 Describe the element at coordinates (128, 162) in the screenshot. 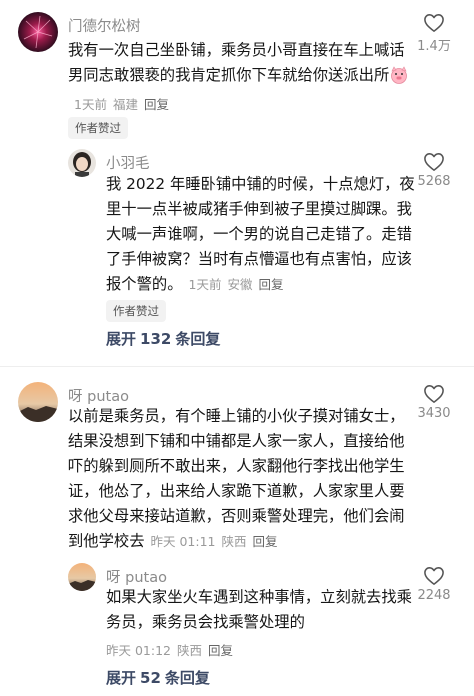

I see `username: 小羽毛` at that location.